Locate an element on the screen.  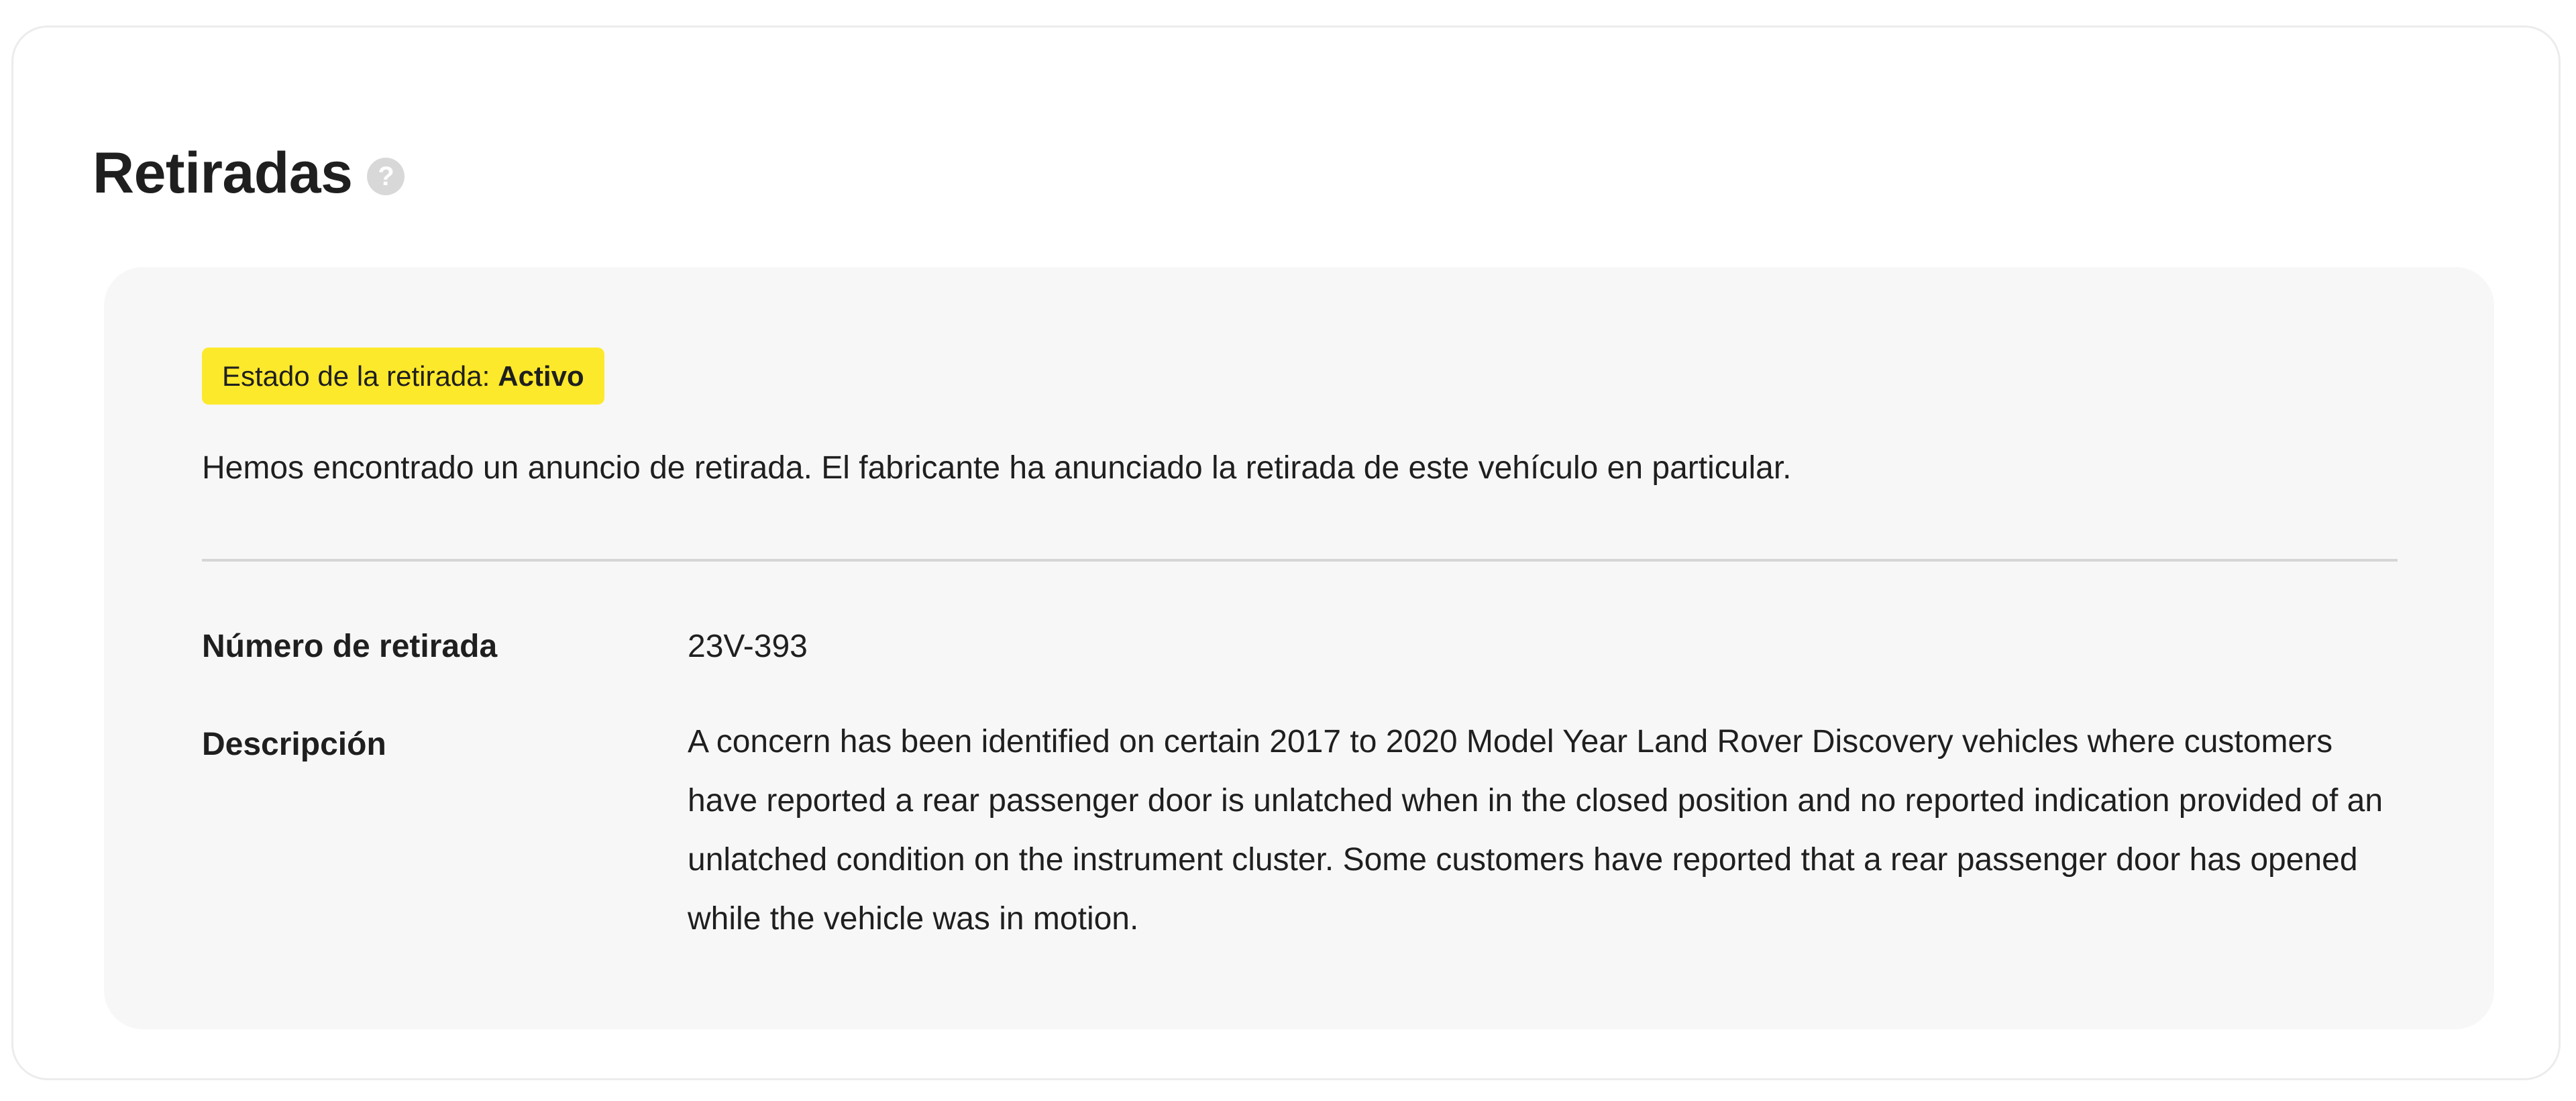
recall-number-label: Número de retirada is located at coordinates (350, 646).